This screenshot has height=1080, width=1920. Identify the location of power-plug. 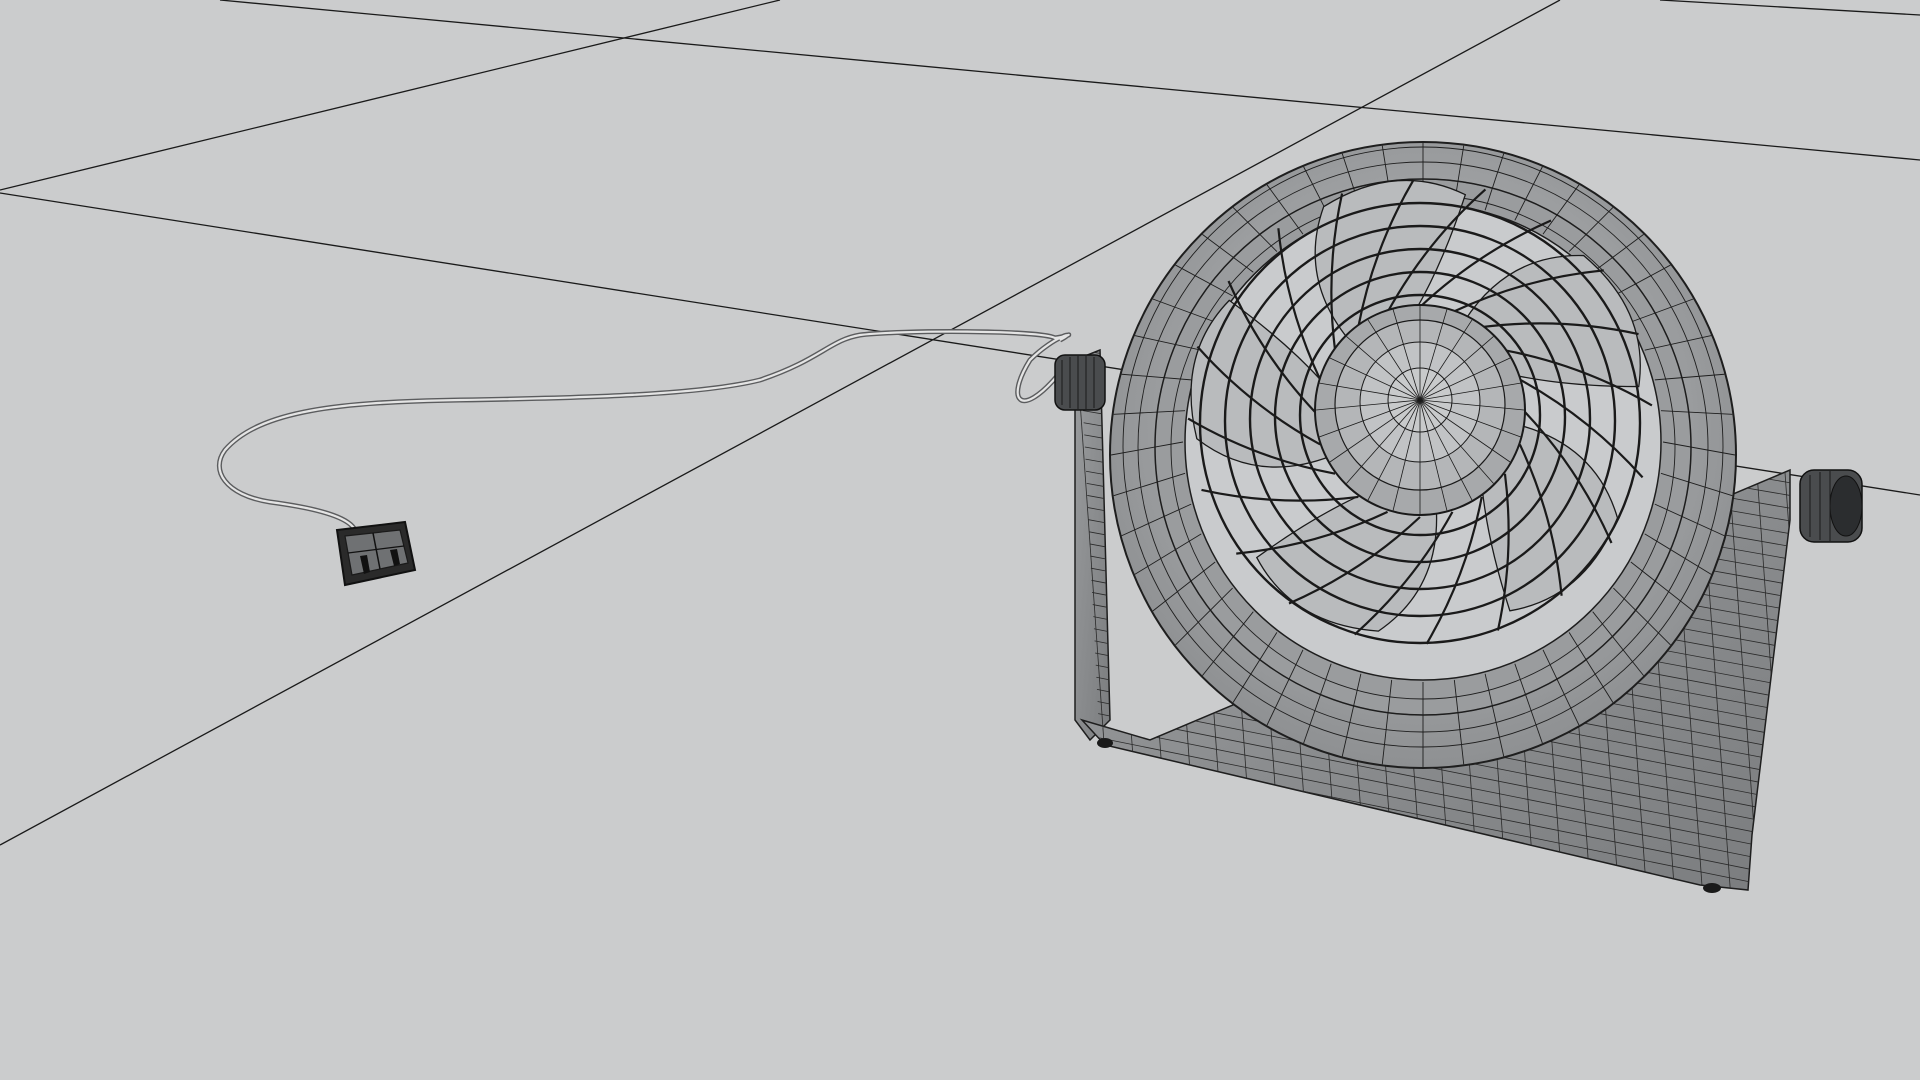
(376, 553).